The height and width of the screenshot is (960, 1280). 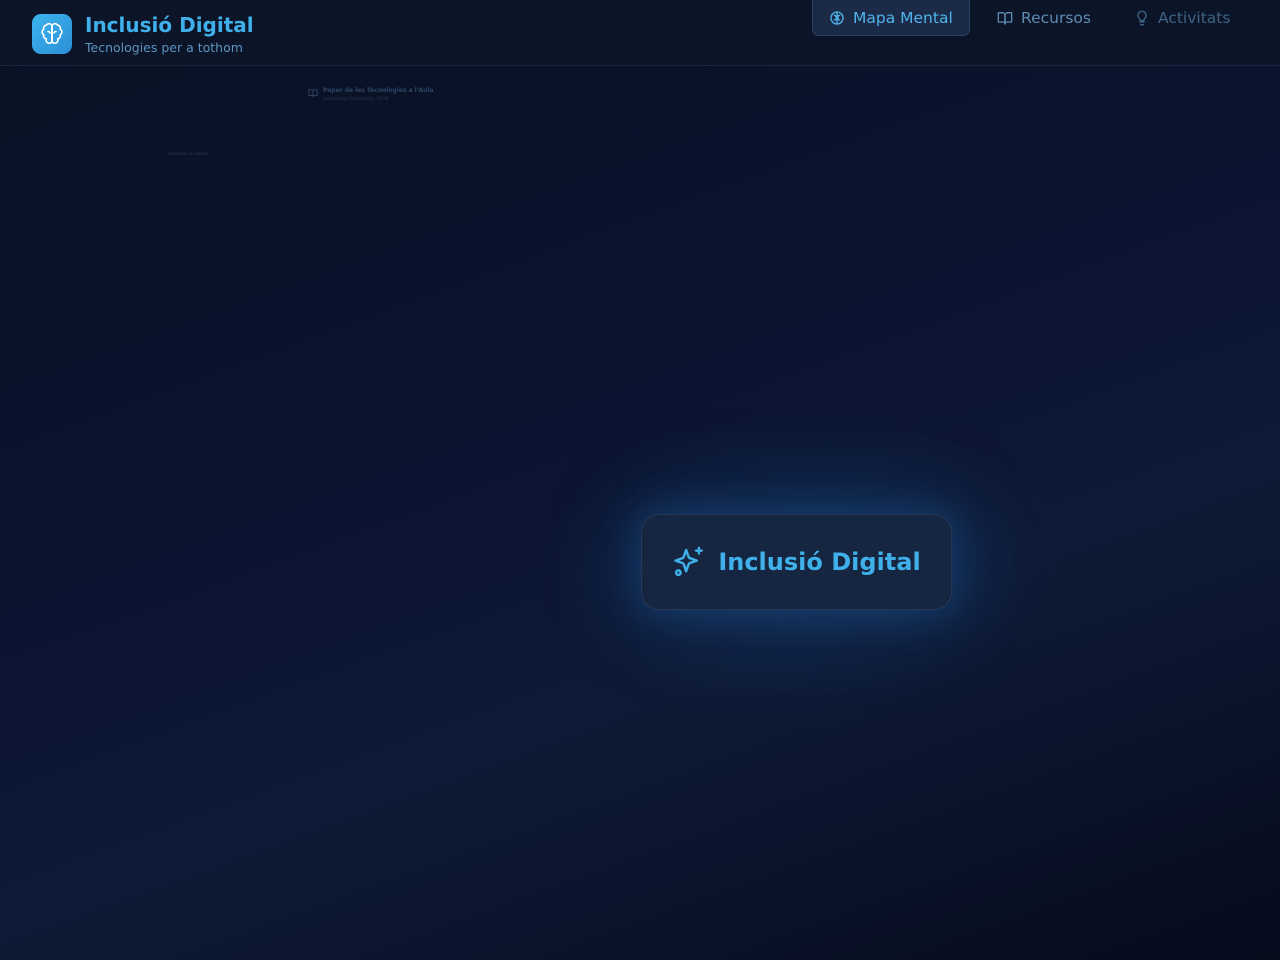 What do you see at coordinates (356, 99) in the screenshot?
I see `mind-map-node-subtitle: Inmpazéus Foundation, 2018` at bounding box center [356, 99].